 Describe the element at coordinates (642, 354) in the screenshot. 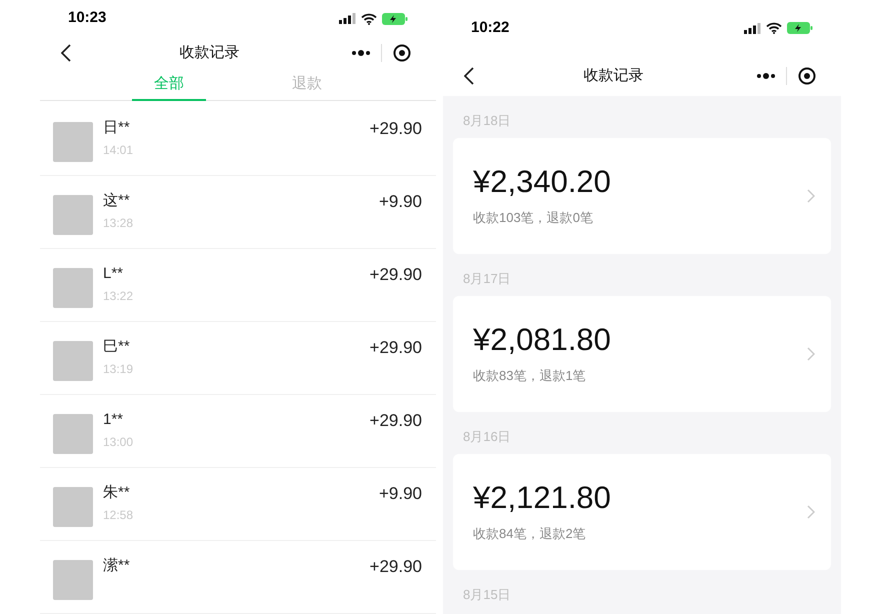

I see `daily-summary-card: ¥2,081.80 收款83笔，退款1笔` at that location.